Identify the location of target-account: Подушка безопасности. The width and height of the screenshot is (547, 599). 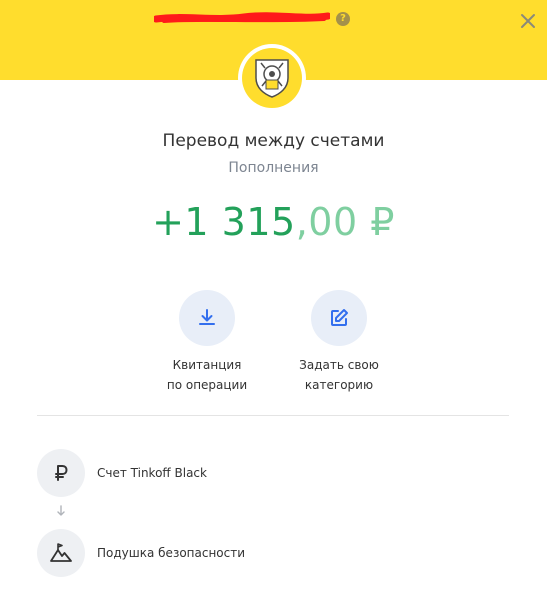
(187, 553).